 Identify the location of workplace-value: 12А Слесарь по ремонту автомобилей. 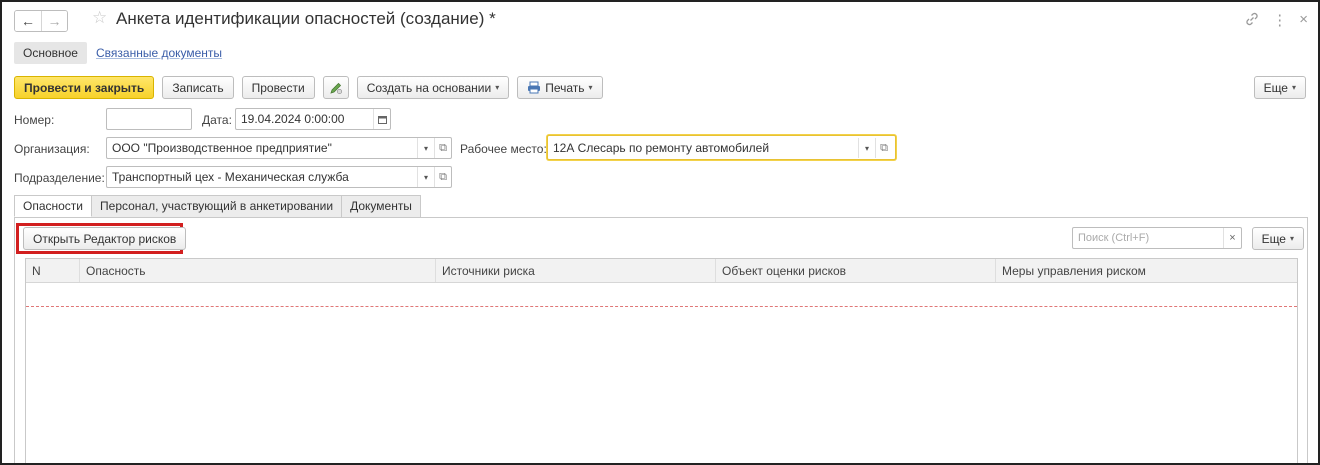
(661, 147).